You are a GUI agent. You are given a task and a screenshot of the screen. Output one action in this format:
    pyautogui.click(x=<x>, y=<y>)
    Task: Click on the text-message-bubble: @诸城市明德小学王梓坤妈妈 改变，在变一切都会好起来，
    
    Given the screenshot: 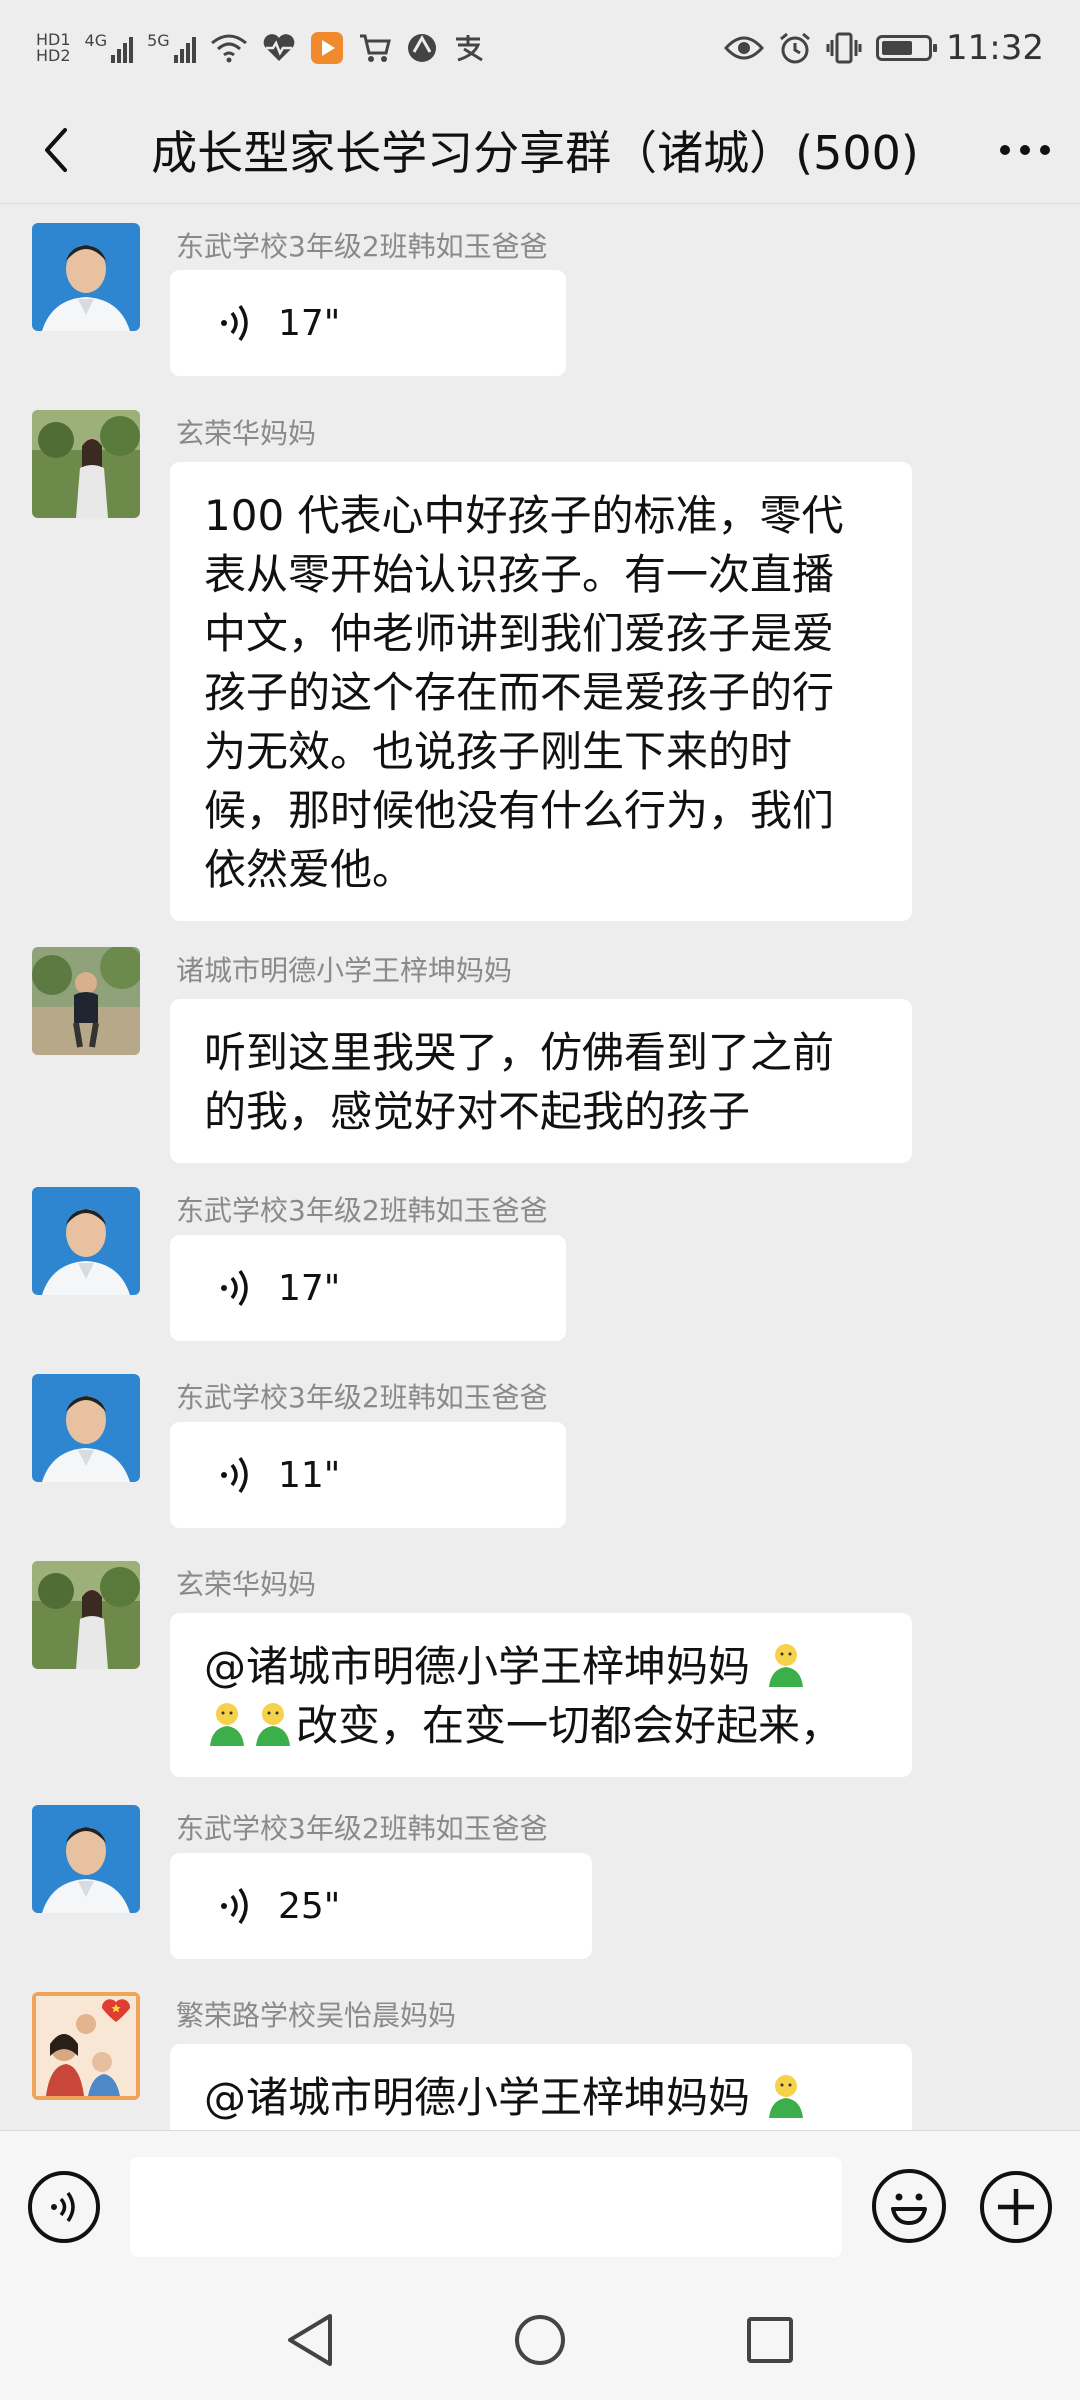 What is the action you would take?
    pyautogui.click(x=541, y=1695)
    